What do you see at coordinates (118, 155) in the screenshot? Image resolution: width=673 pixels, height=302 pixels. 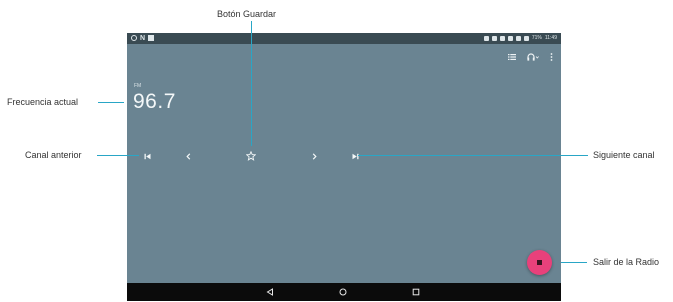 I see `callout-previous-channel-line` at bounding box center [118, 155].